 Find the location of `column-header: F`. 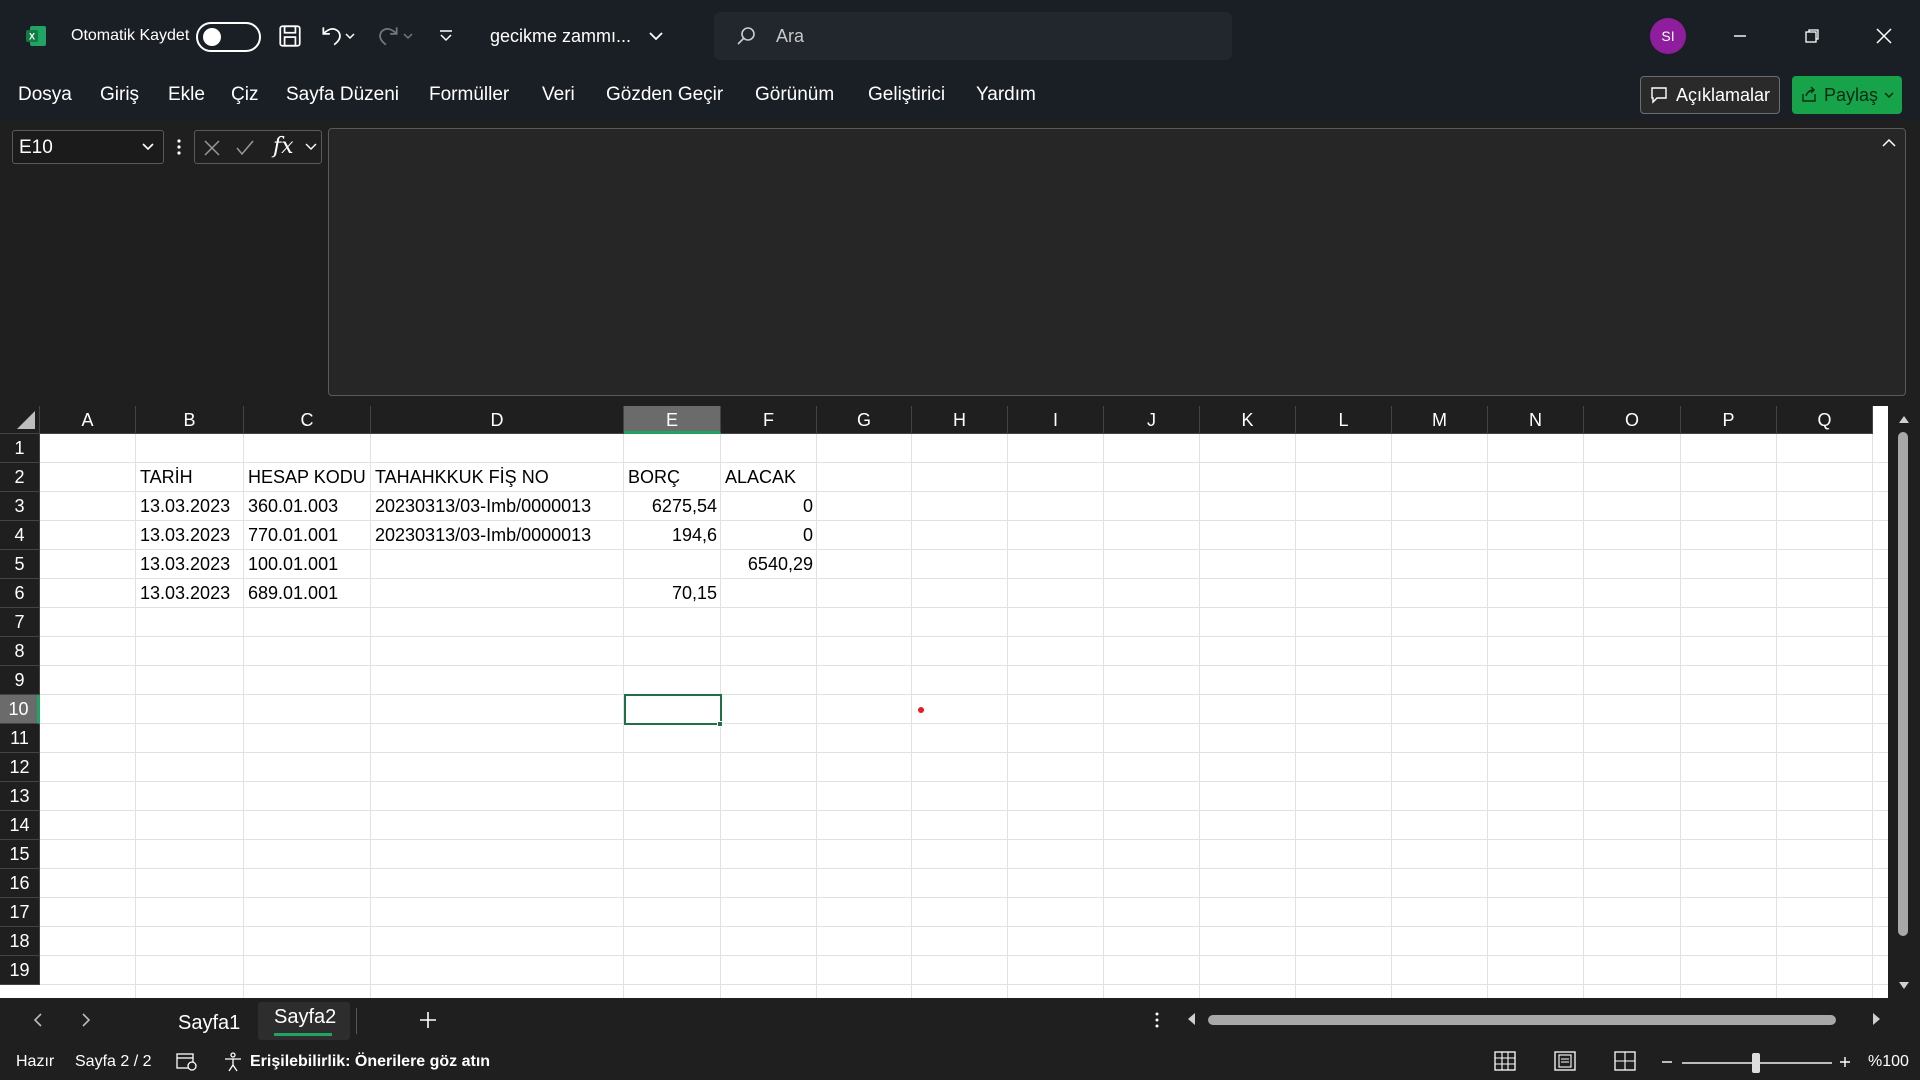

column-header: F is located at coordinates (769, 420).